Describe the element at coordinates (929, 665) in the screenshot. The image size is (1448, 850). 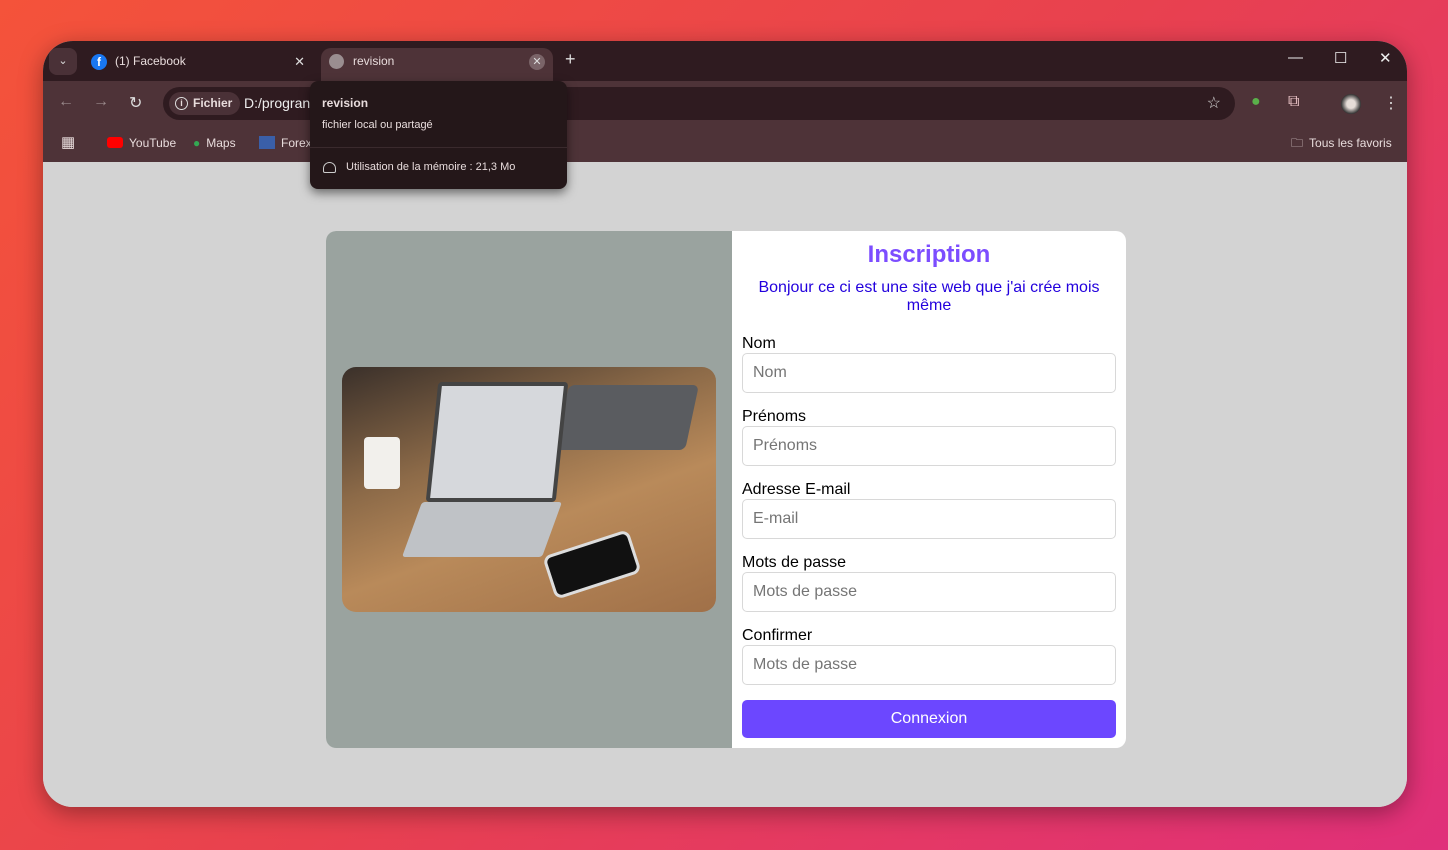
I see `confirm-password-input` at that location.